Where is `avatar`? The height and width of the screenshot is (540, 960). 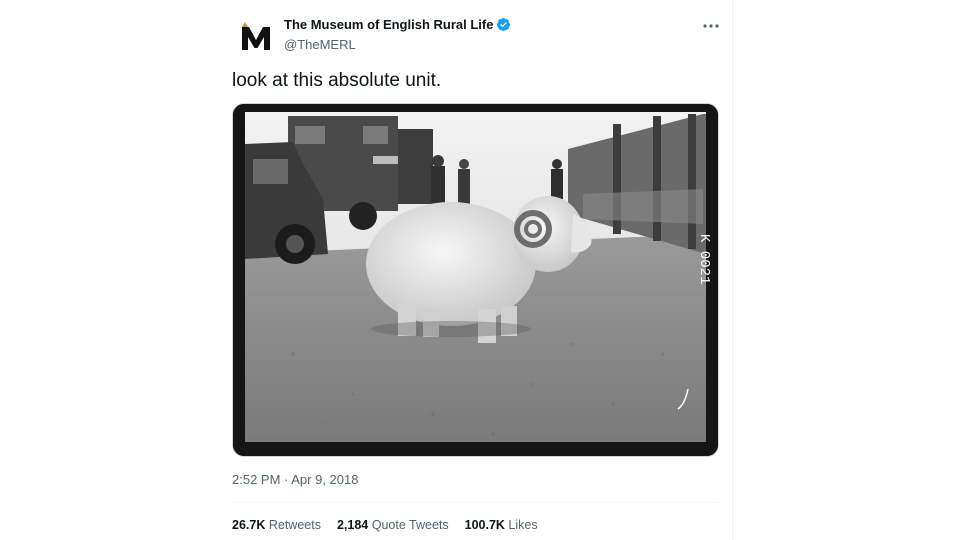
avatar is located at coordinates (256, 38).